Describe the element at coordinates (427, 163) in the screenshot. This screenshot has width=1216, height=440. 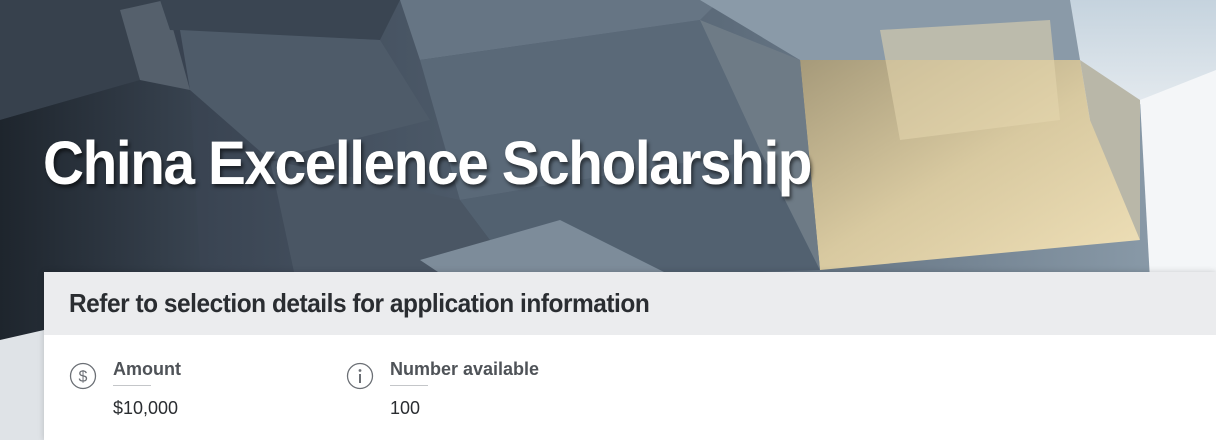
I see `page-title: China Excellence Scholarship` at that location.